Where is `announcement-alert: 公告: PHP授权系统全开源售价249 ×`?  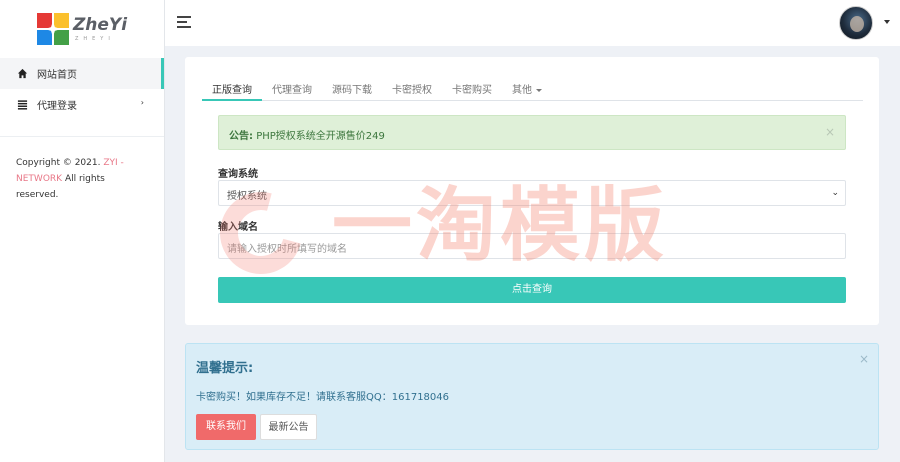
announcement-alert: 公告: PHP授权系统全开源售价249 × is located at coordinates (532, 132).